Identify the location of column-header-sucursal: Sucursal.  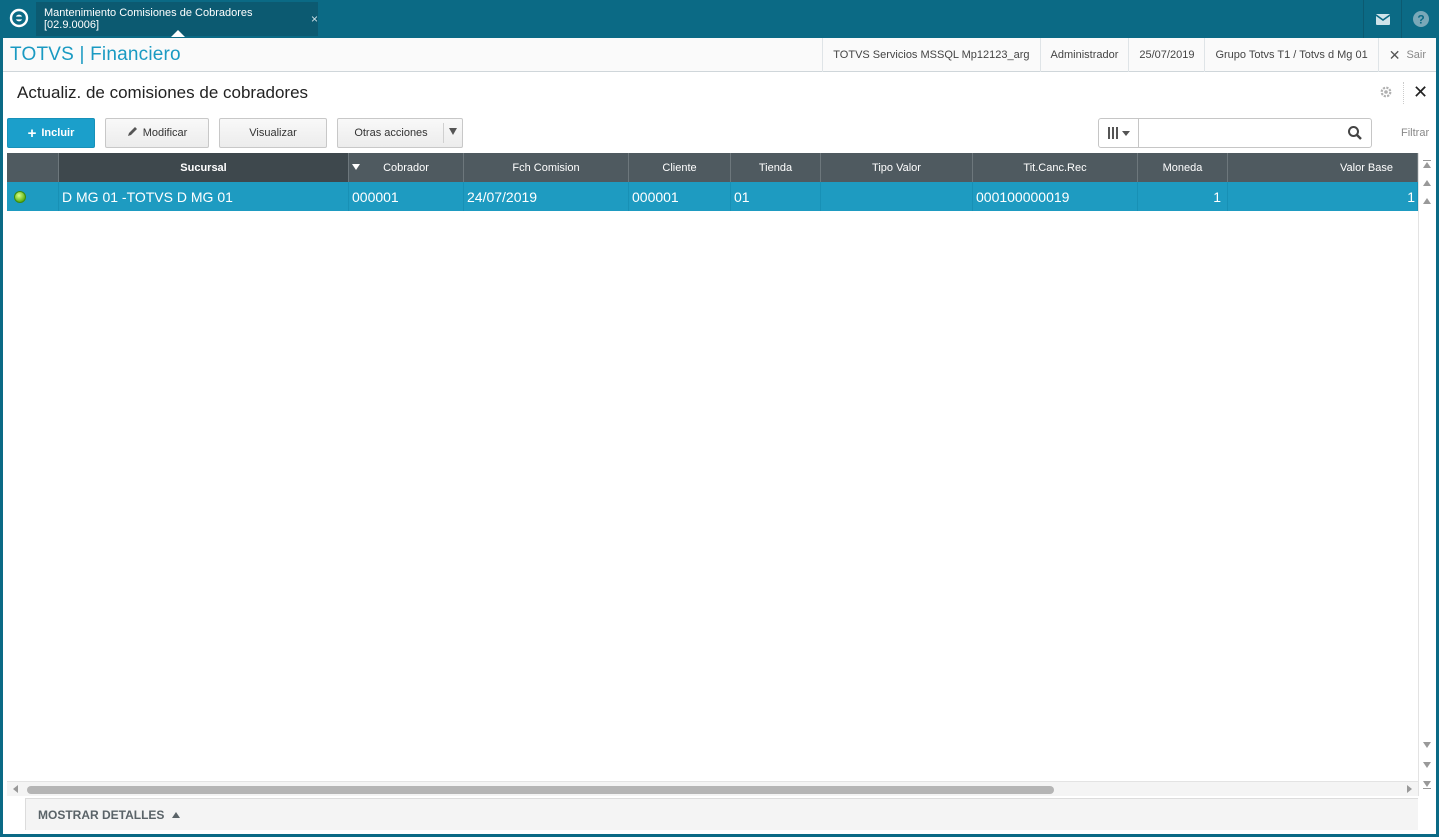
(204, 167).